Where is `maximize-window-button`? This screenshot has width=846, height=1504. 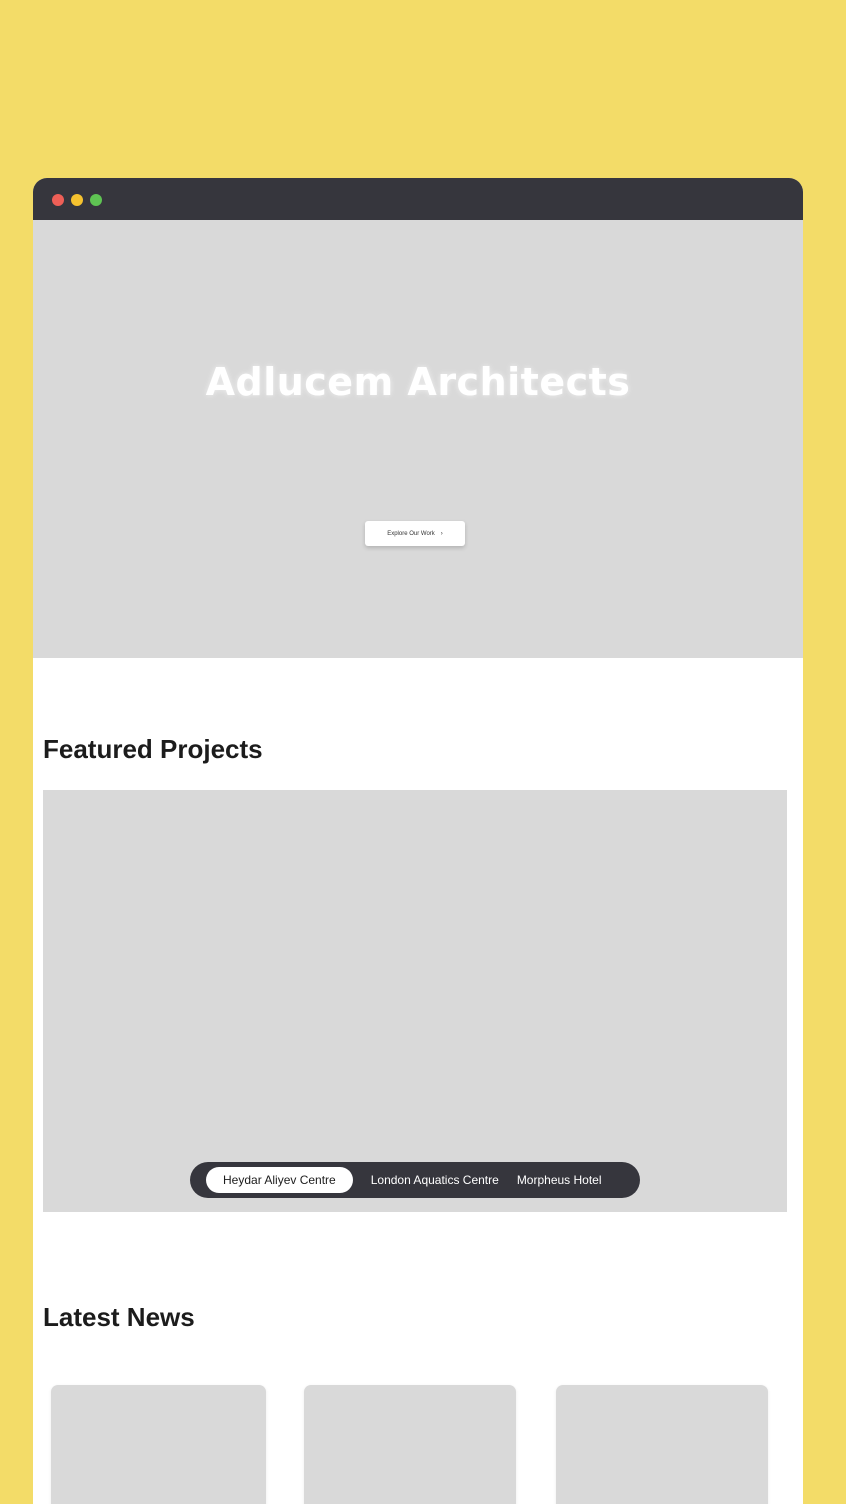
maximize-window-button is located at coordinates (96, 200).